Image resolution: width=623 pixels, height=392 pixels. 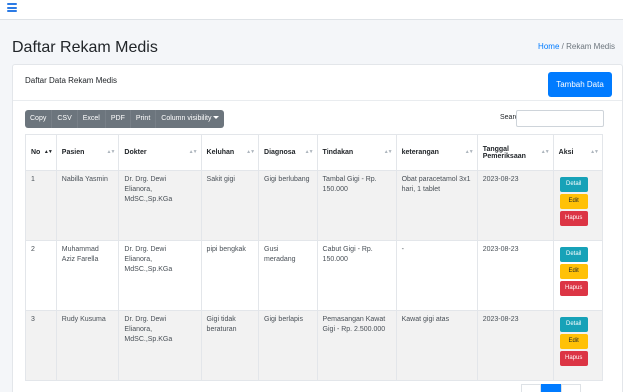 What do you see at coordinates (41, 275) in the screenshot?
I see `cell-no: 2` at bounding box center [41, 275].